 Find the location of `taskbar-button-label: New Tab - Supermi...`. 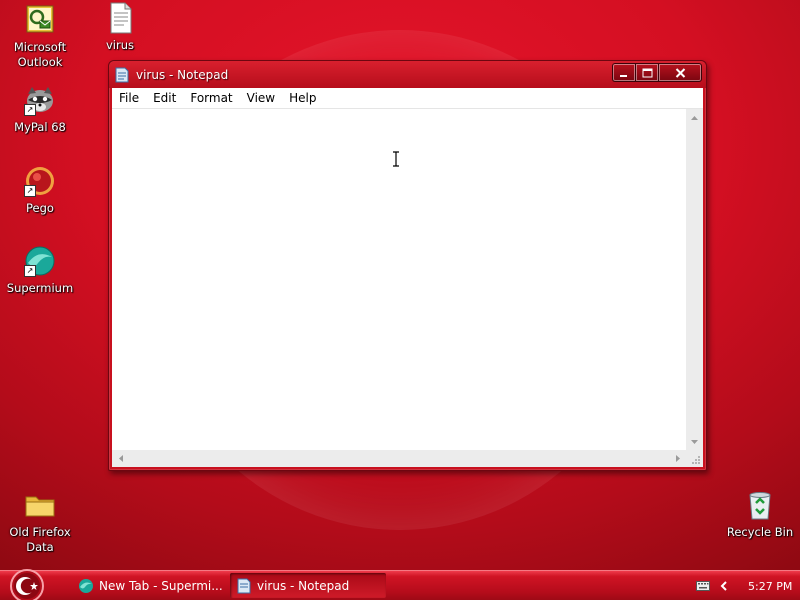

taskbar-button-label: New Tab - Supermi... is located at coordinates (161, 585).